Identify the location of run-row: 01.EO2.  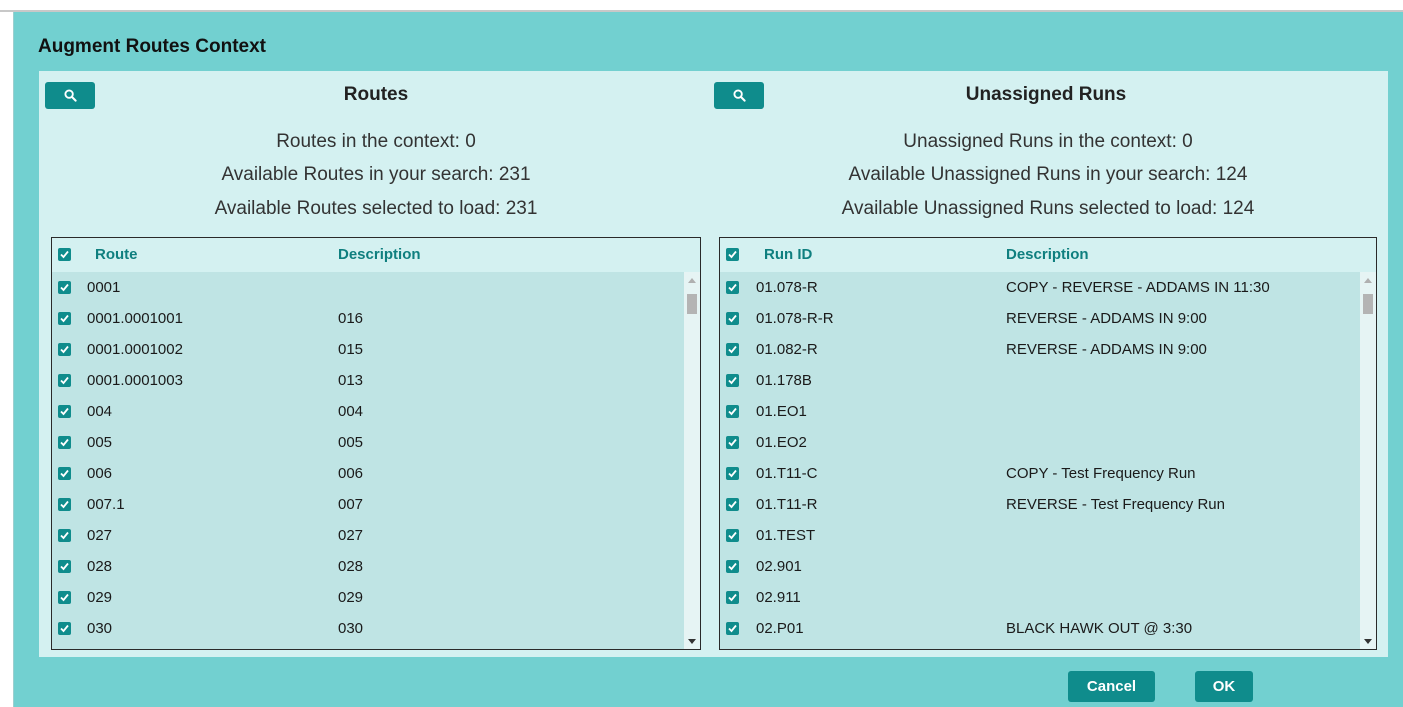
(1040, 442).